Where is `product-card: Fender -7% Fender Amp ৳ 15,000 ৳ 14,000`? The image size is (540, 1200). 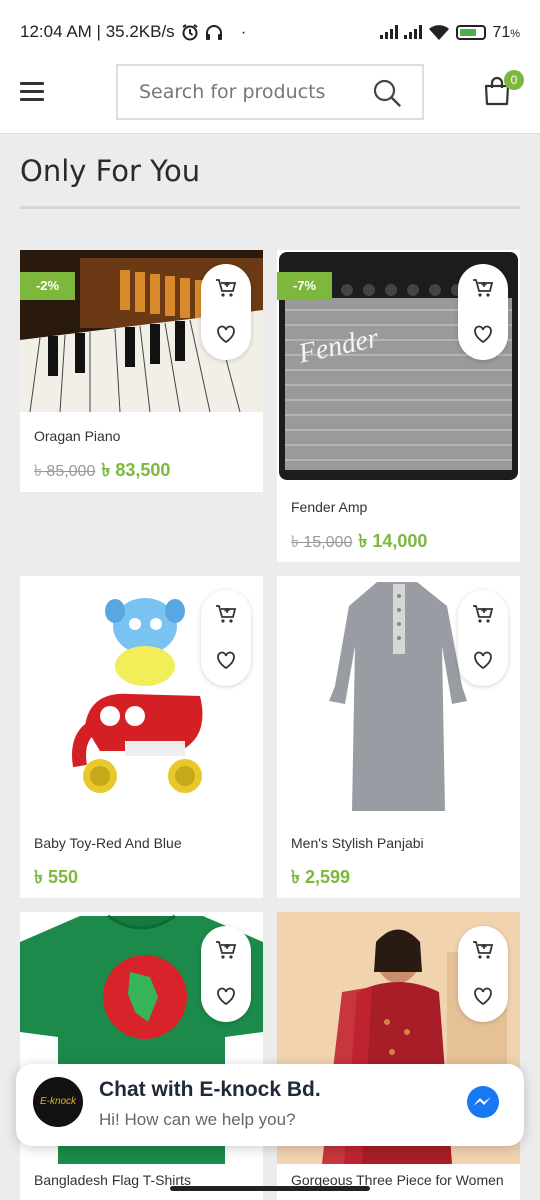 product-card: Fender -7% Fender Amp ৳ 15,000 ৳ 14,000 is located at coordinates (398, 406).